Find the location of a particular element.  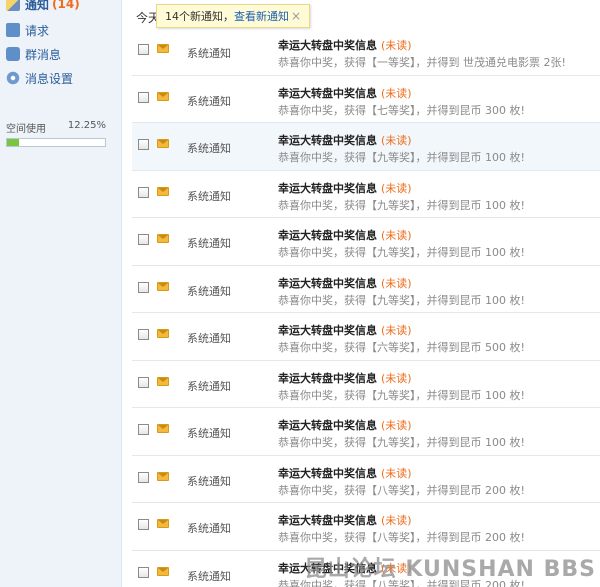

sidebar-item-message-settings: 消息设置 is located at coordinates (39, 78).